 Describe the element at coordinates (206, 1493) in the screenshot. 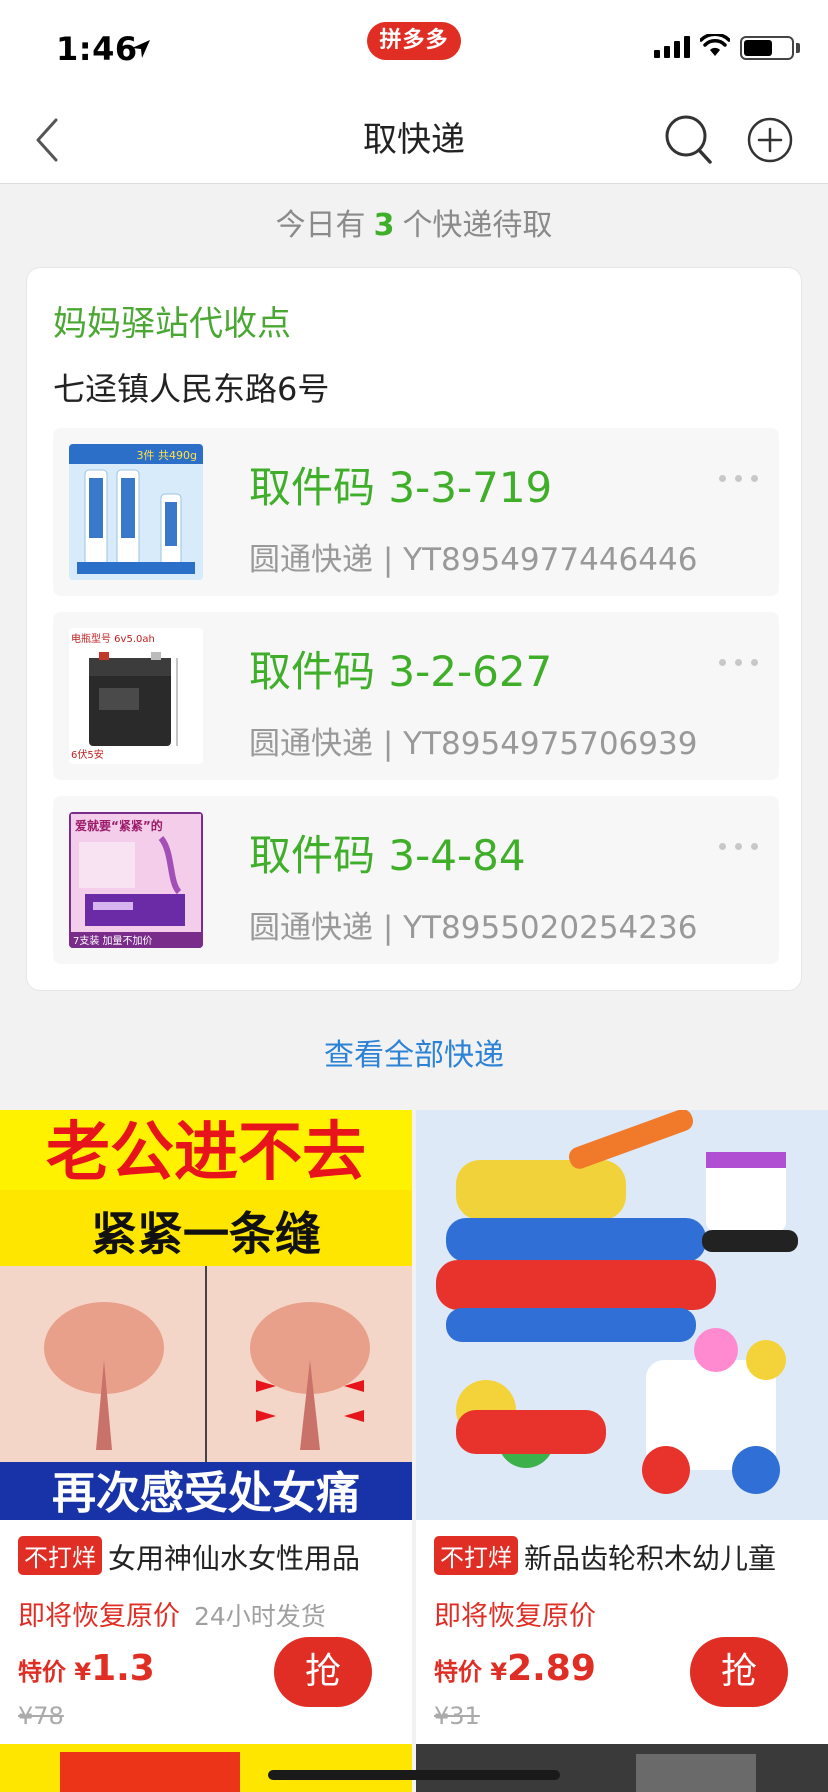

I see `image-footer: 再次感受处女痛` at that location.